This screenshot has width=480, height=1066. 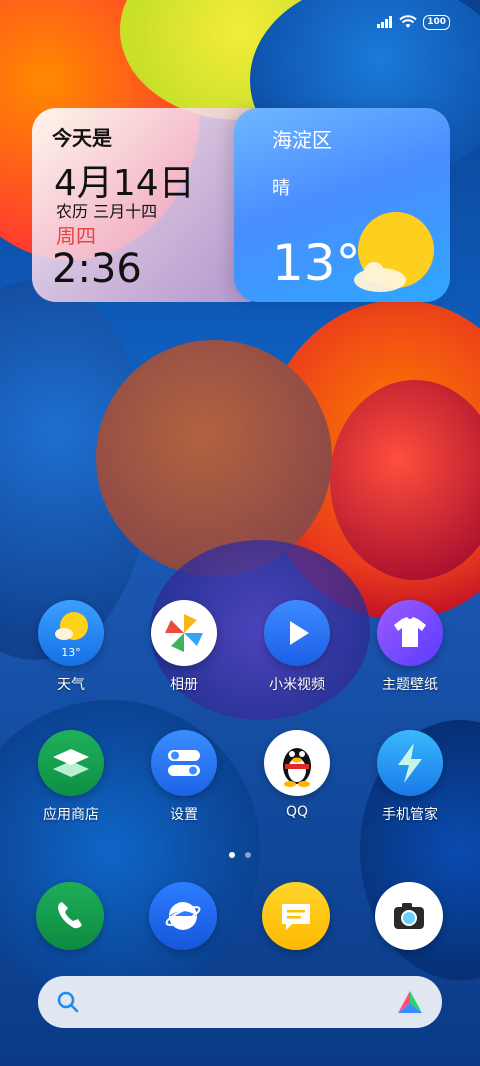 I want to click on signal-icon, so click(x=385, y=22).